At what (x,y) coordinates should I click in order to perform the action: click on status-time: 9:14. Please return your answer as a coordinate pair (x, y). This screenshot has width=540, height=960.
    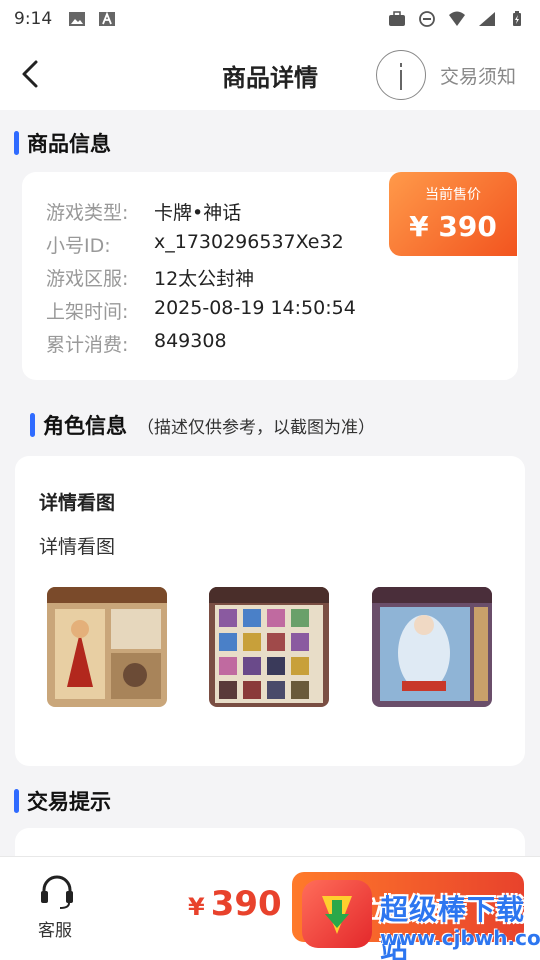
    Looking at the image, I should click on (33, 19).